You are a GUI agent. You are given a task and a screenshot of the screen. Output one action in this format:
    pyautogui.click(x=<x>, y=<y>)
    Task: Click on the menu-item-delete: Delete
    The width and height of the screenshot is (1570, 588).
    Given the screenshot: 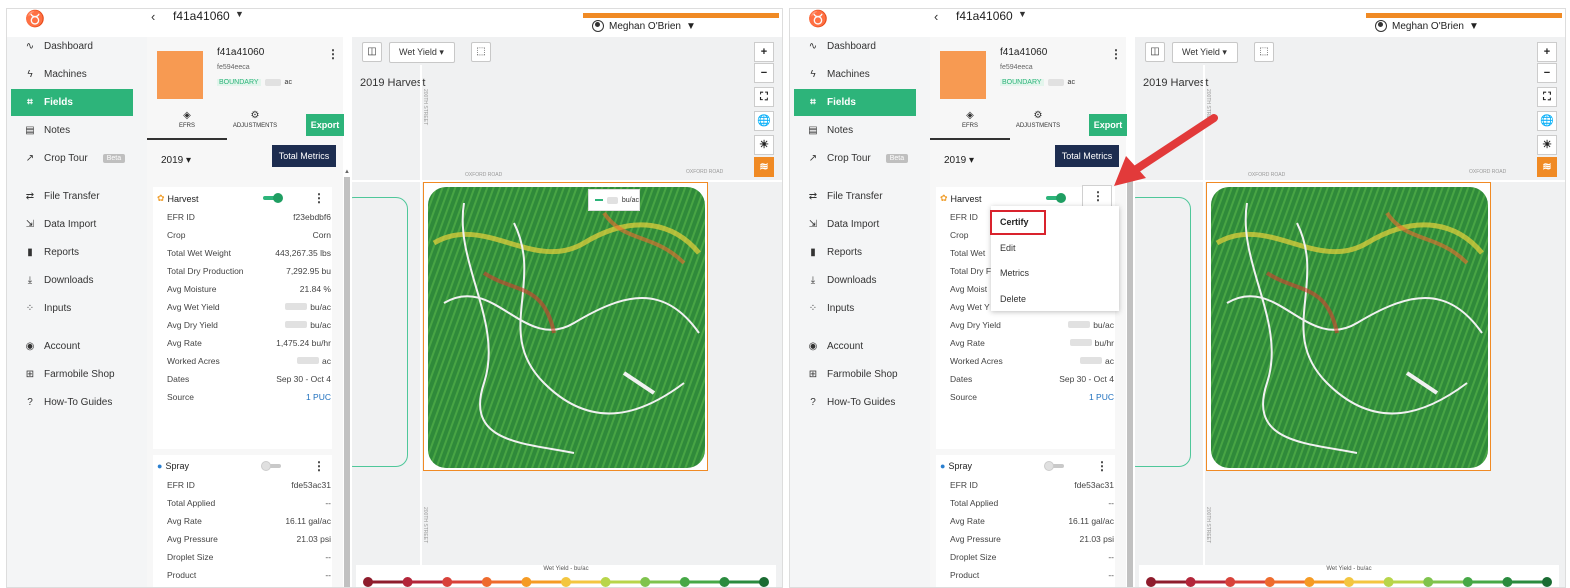 What is the action you would take?
    pyautogui.click(x=1013, y=299)
    